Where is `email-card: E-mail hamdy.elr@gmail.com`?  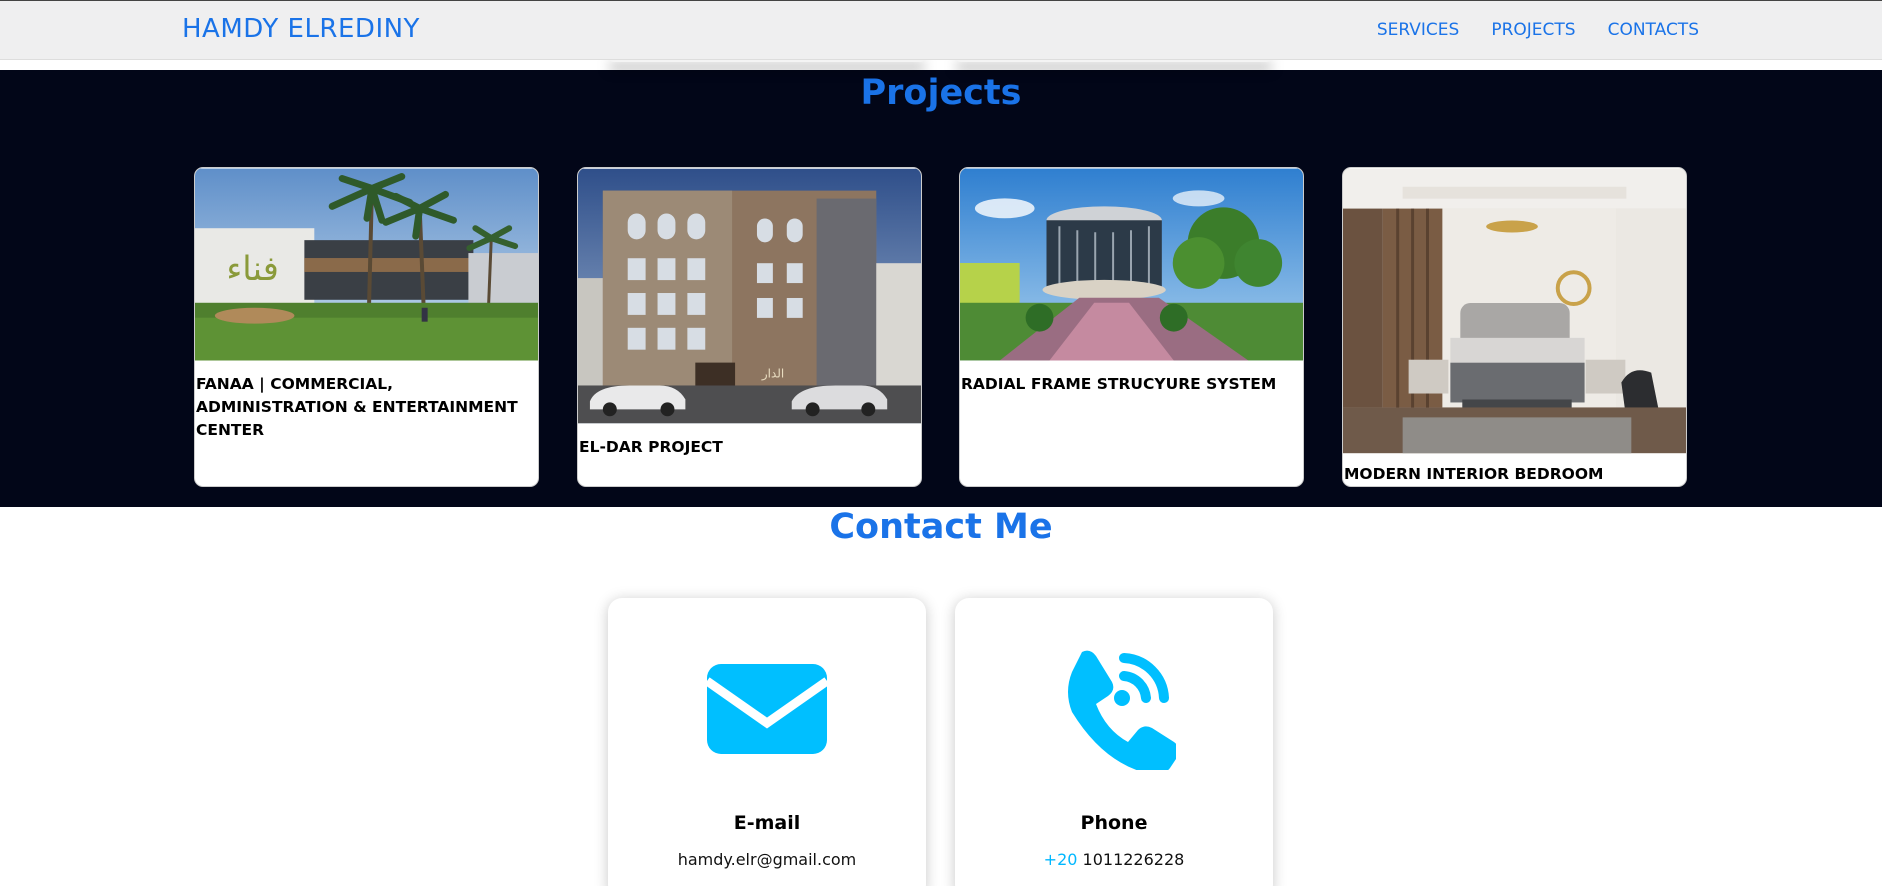 email-card: E-mail hamdy.elr@gmail.com is located at coordinates (767, 742).